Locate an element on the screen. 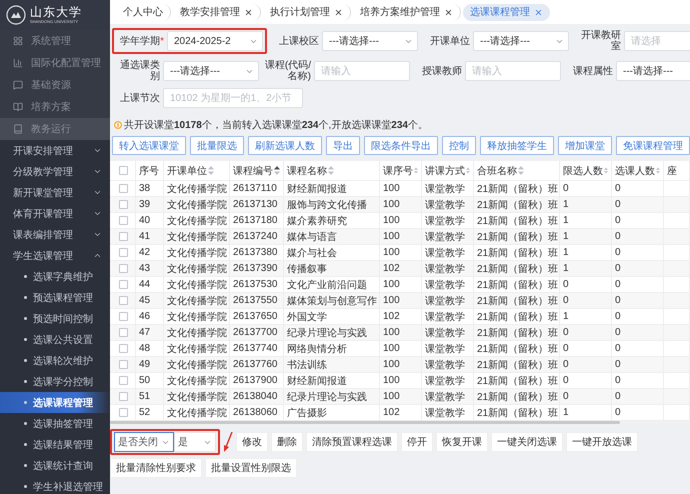 Image resolution: width=690 pixels, height=494 pixels. sidebar-item-label: 教务运行 is located at coordinates (51, 129).